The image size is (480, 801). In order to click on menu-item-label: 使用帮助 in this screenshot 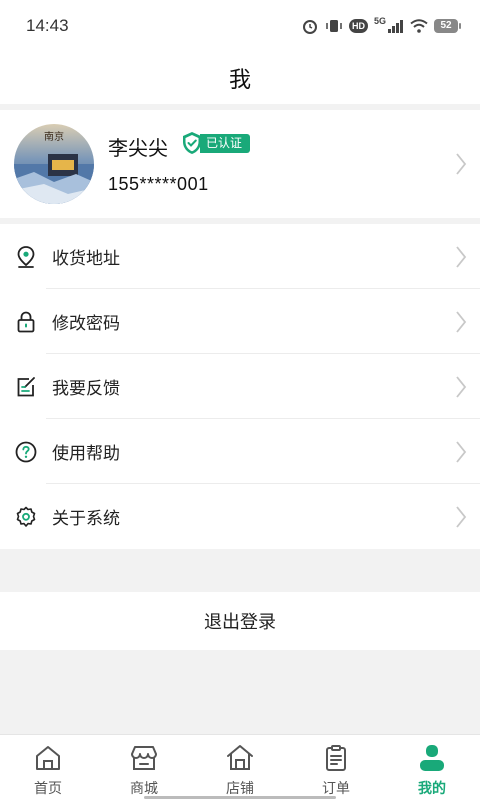, I will do `click(86, 453)`.